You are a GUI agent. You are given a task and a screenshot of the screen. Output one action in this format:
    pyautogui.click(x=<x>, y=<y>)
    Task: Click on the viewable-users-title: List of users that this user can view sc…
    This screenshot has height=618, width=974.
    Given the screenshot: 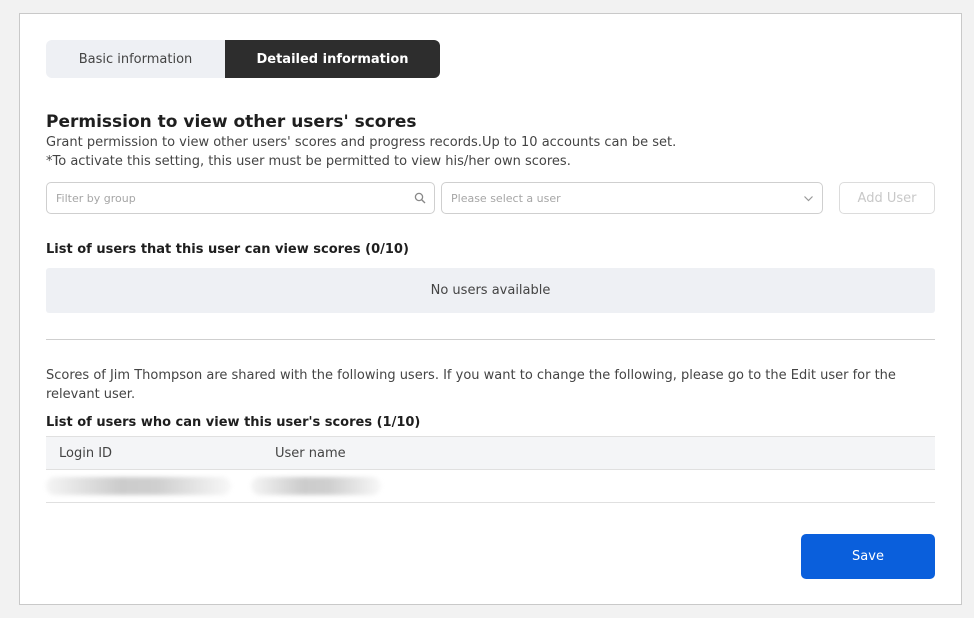 What is the action you would take?
    pyautogui.click(x=227, y=249)
    